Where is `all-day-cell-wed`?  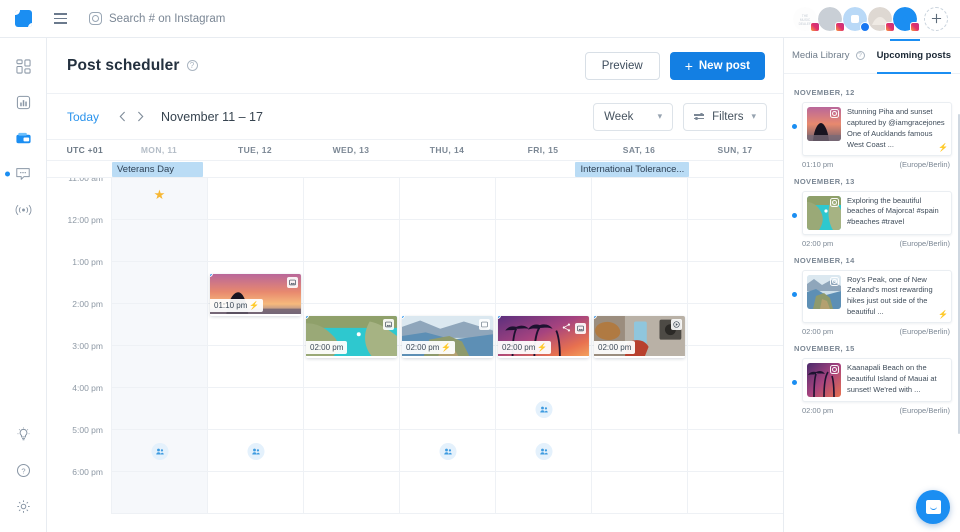
all-day-cell-wed is located at coordinates (342, 169).